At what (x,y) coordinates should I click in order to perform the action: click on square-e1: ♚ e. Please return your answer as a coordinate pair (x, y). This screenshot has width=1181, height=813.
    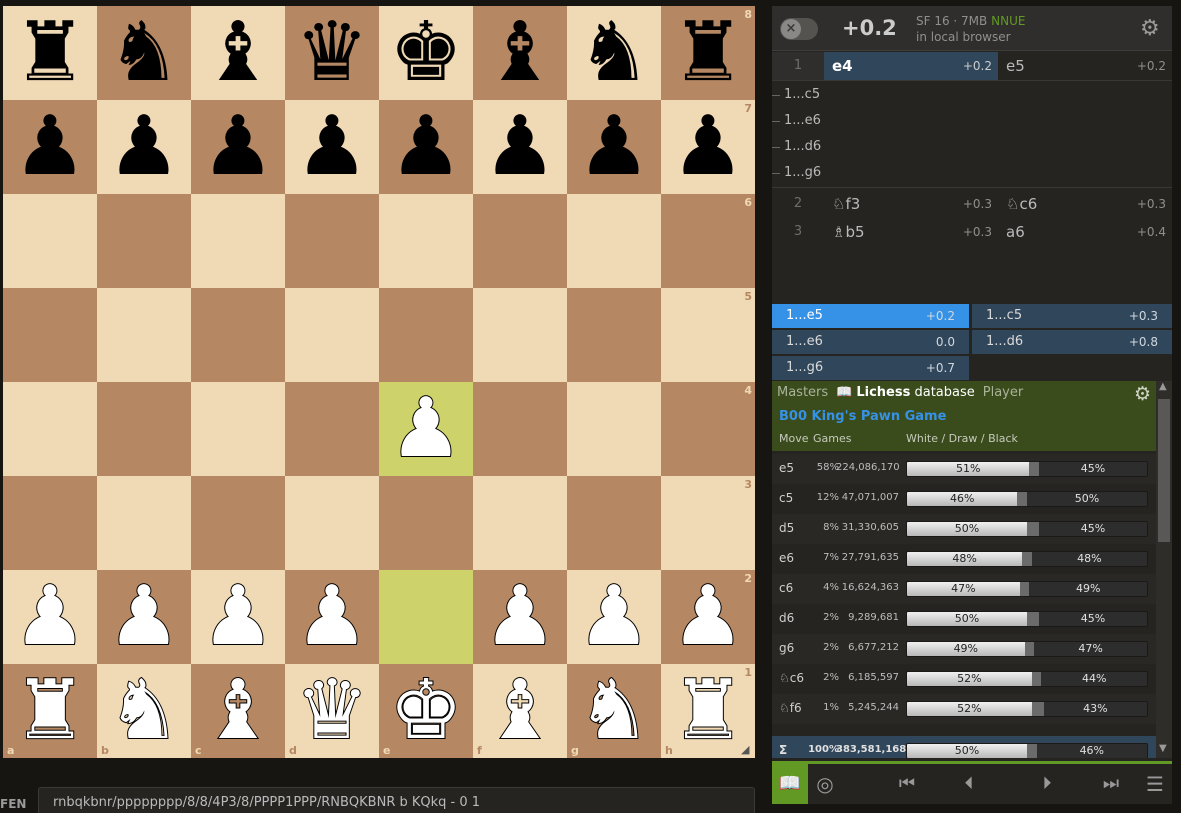
    Looking at the image, I should click on (426, 711).